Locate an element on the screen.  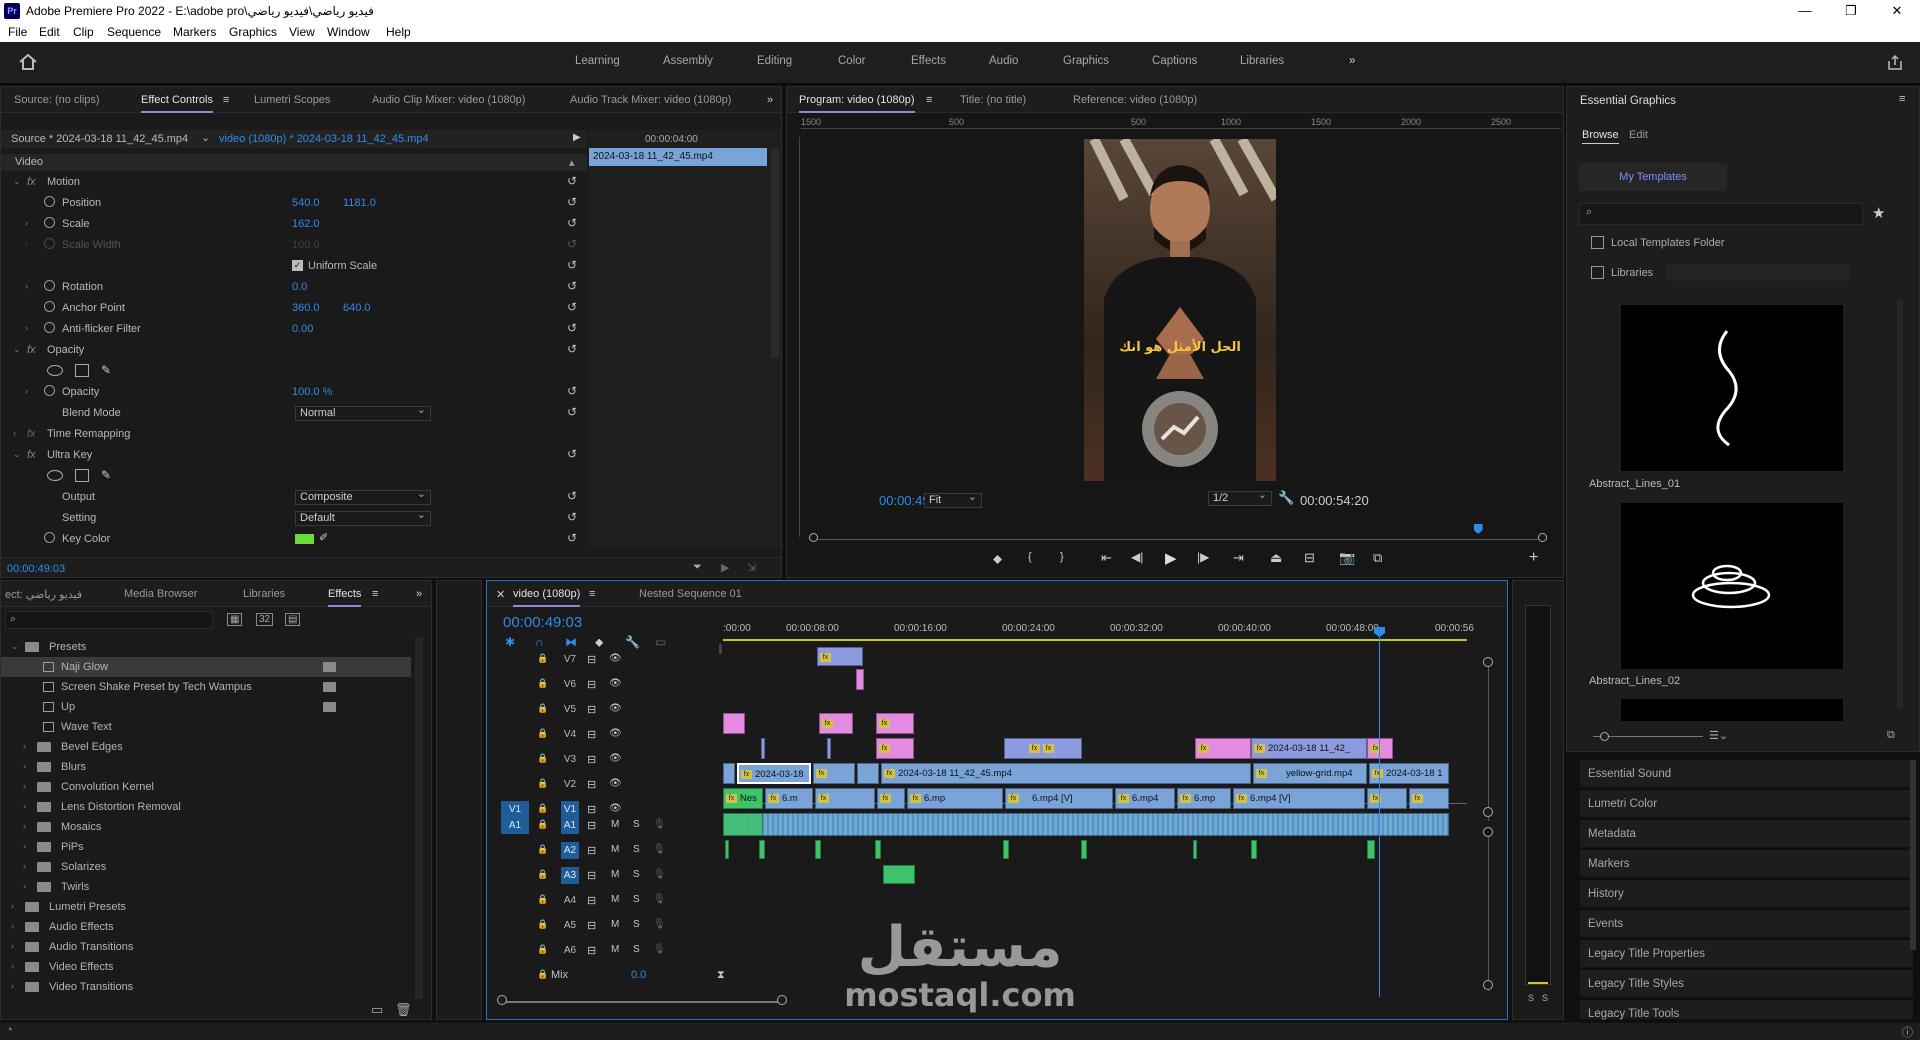
export-icon: ⇲ is located at coordinates (751, 567).